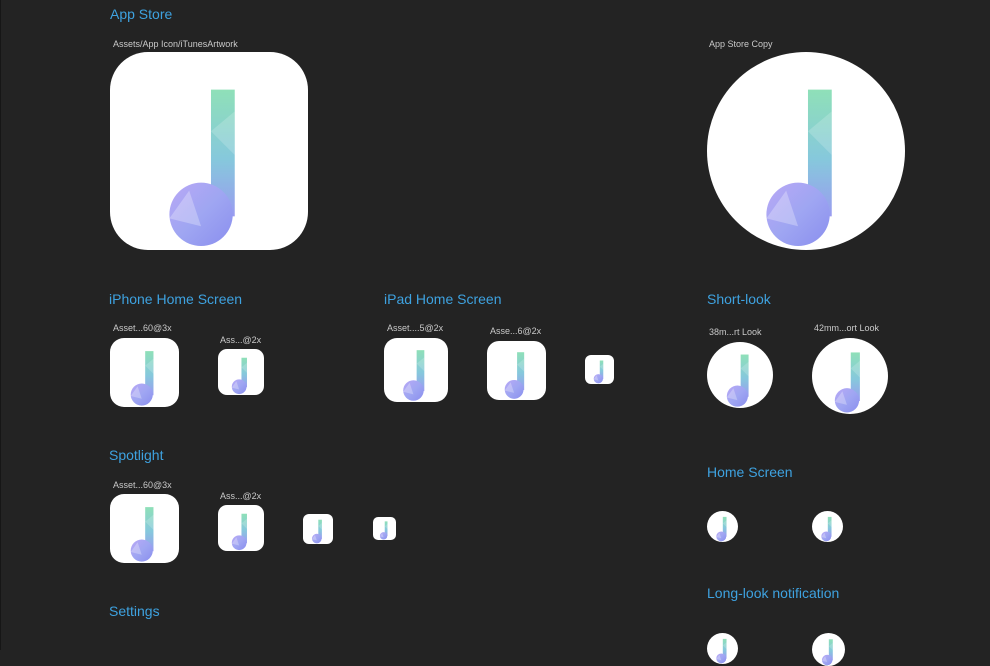 This screenshot has height=666, width=990. I want to click on app-icon-38mm-short-look, so click(740, 375).